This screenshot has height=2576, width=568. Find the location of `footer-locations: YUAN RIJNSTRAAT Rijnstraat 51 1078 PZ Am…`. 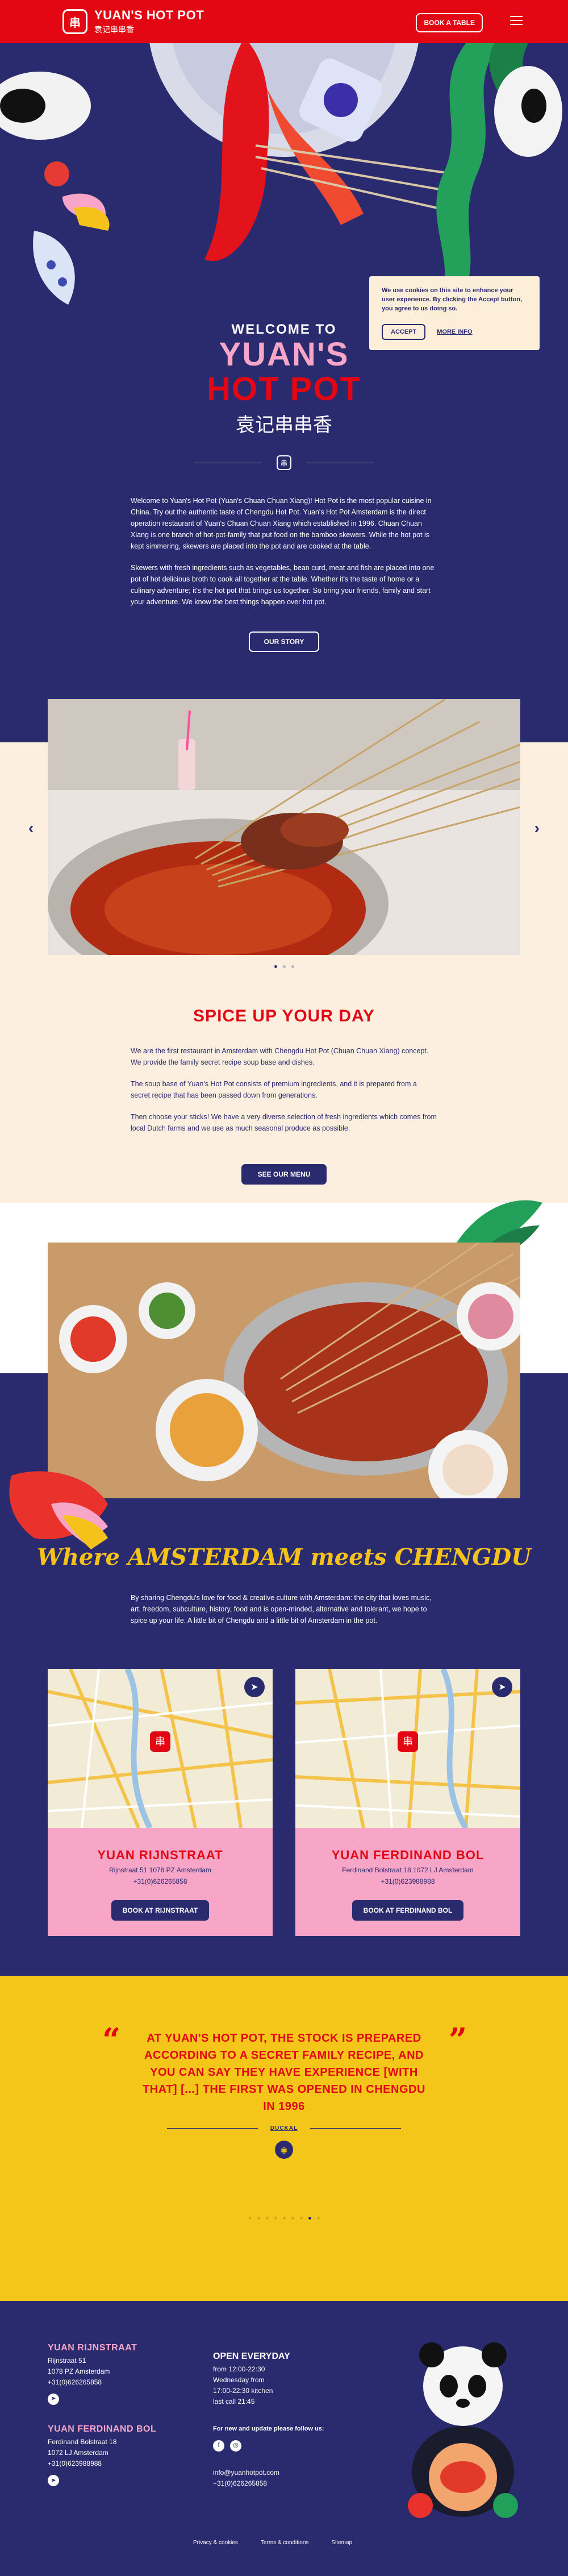

footer-locations: YUAN RIJNSTRAAT Rijnstraat 51 1078 PZ Am… is located at coordinates (102, 2414).